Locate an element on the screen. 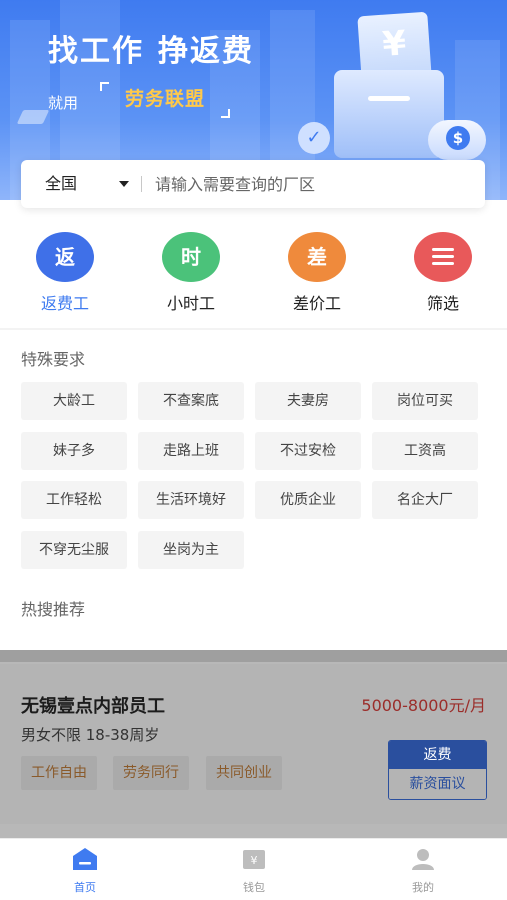 The image size is (507, 900). category-fanfei: 返 返费工 is located at coordinates (65, 273).